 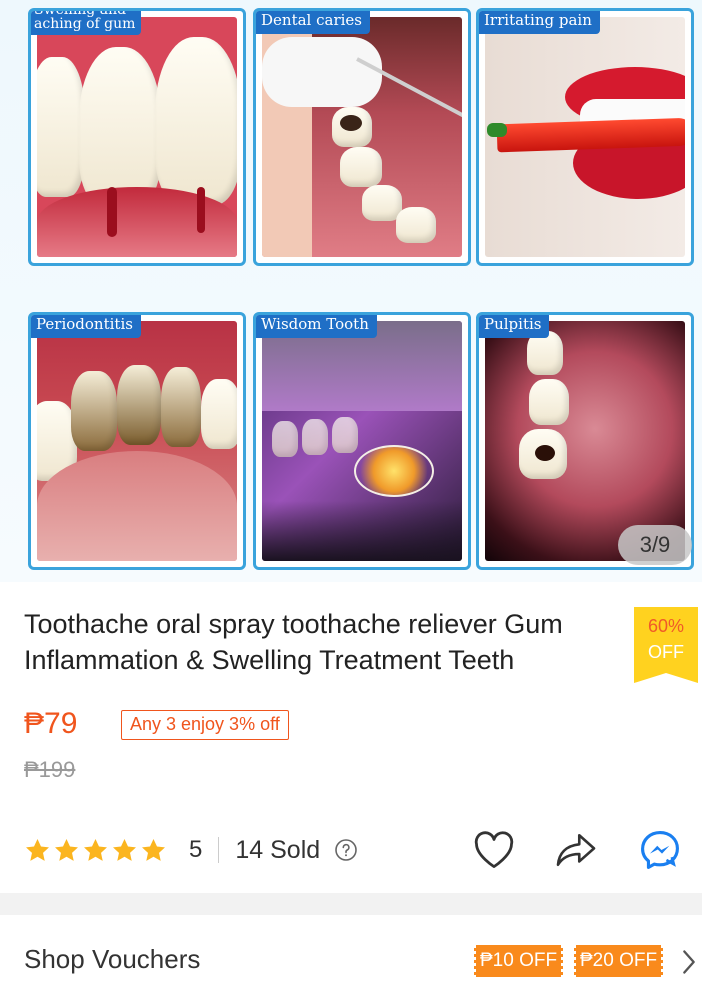 I want to click on rating-row: 5 14 Sold, so click(x=191, y=850).